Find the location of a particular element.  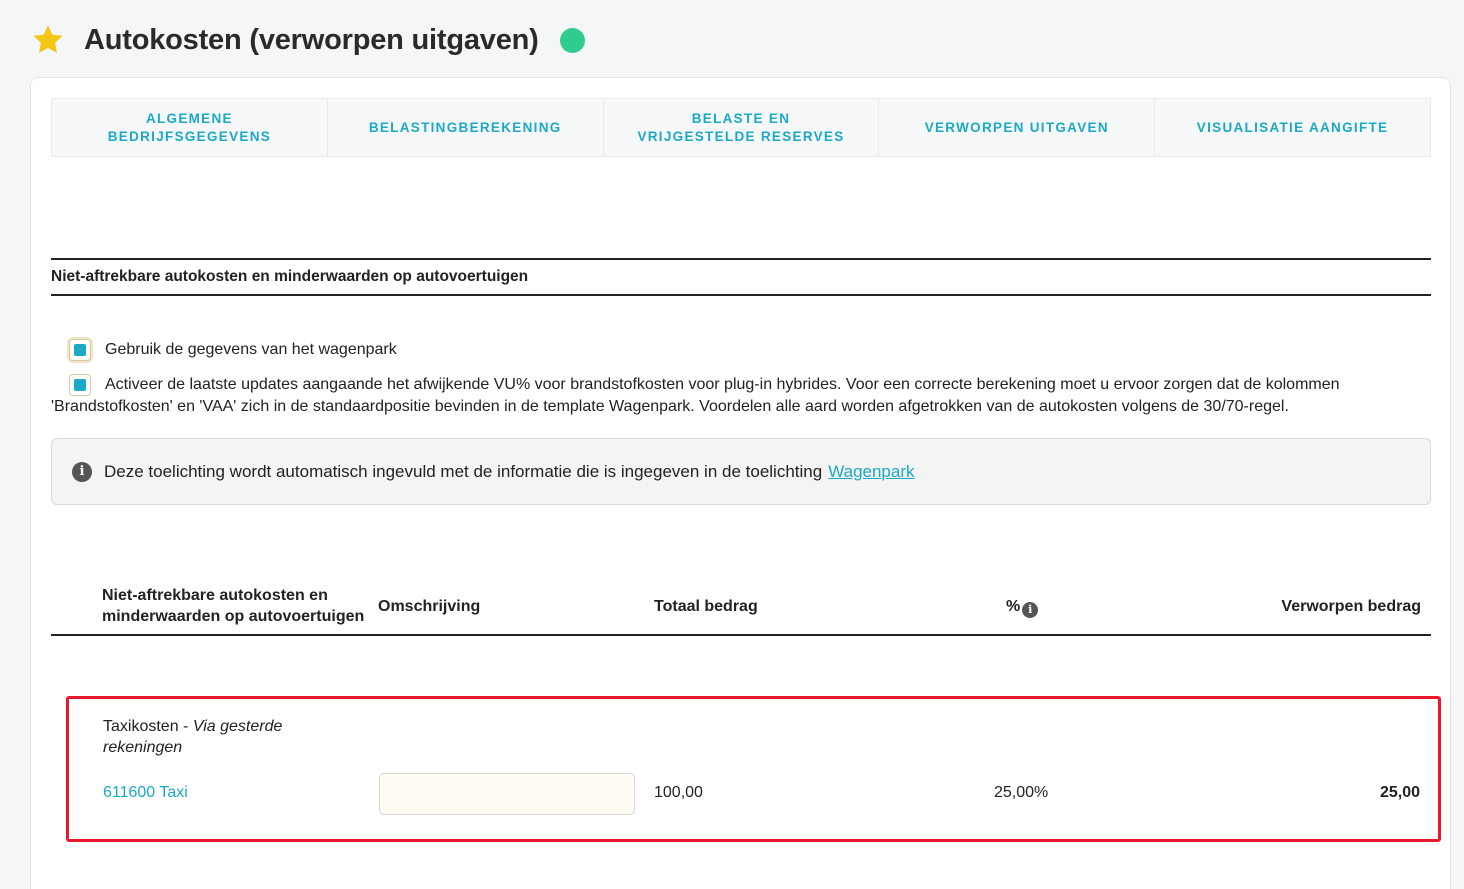

rejected-amount: 25,00 is located at coordinates (1399, 792).